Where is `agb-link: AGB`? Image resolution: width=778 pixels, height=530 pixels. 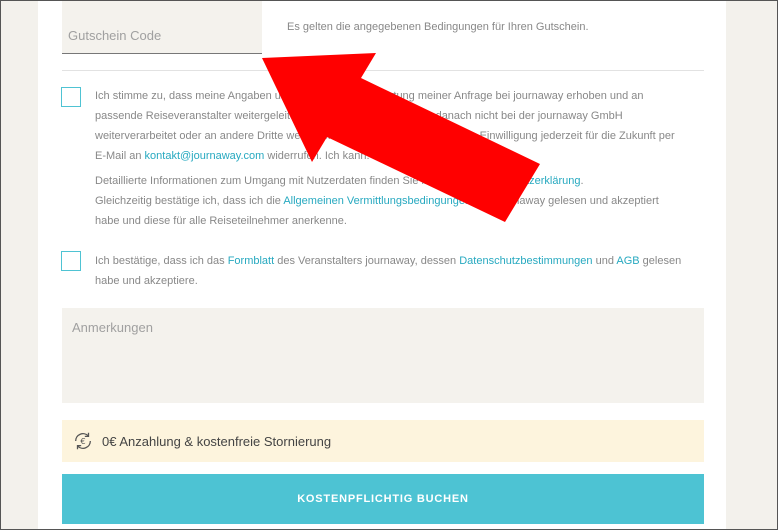
agb-link: AGB is located at coordinates (627, 261).